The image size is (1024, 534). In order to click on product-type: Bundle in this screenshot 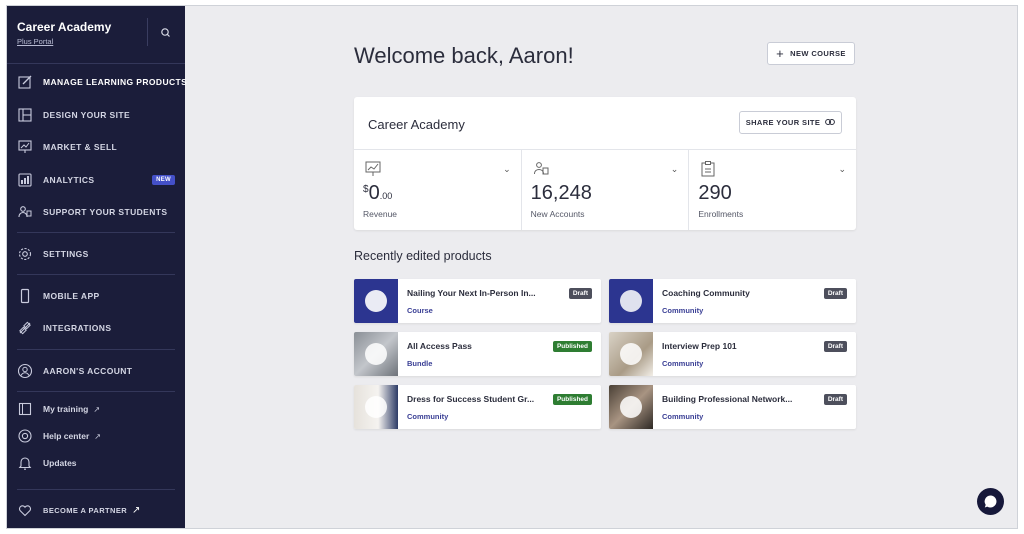, I will do `click(420, 363)`.